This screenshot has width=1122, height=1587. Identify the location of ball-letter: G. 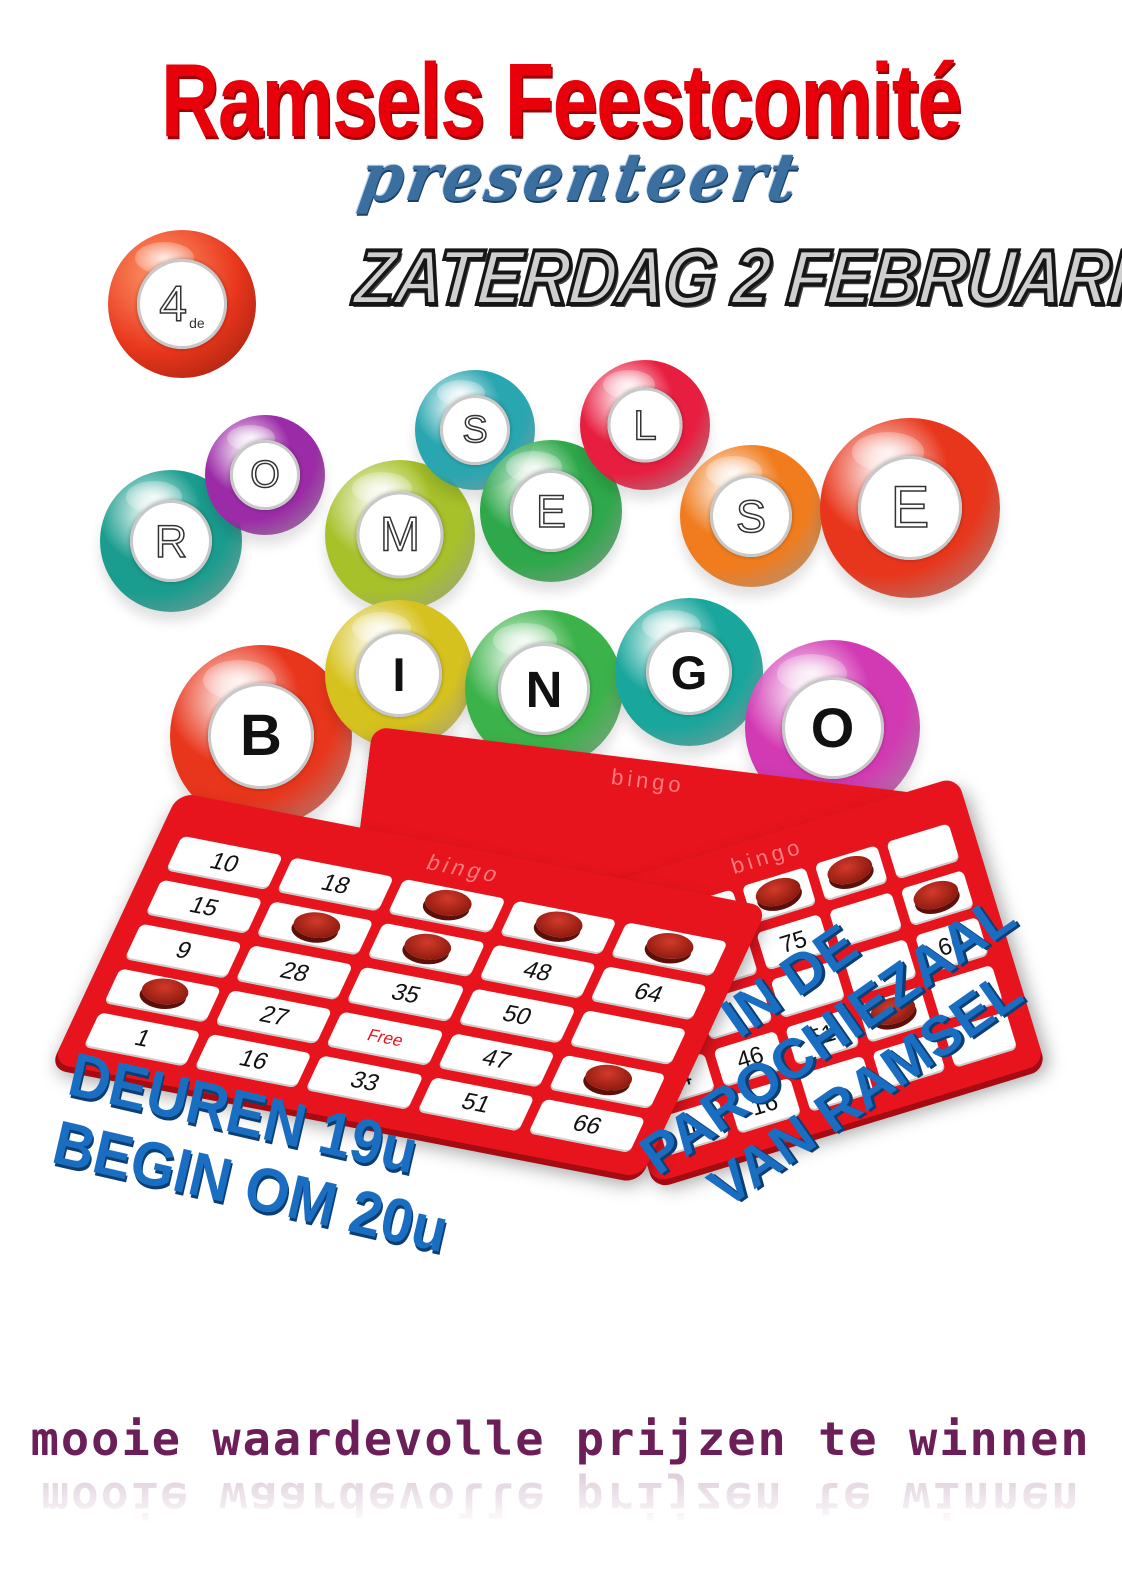
(689, 672).